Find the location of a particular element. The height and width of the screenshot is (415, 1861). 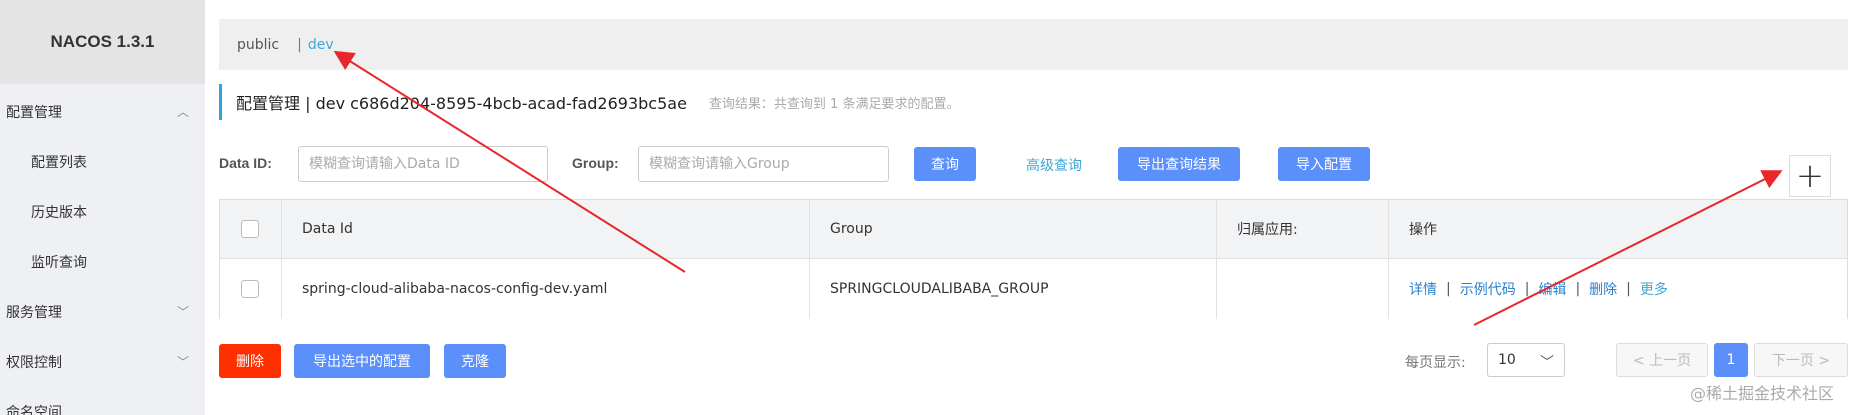

header-app: 归属应用: is located at coordinates (1303, 229).